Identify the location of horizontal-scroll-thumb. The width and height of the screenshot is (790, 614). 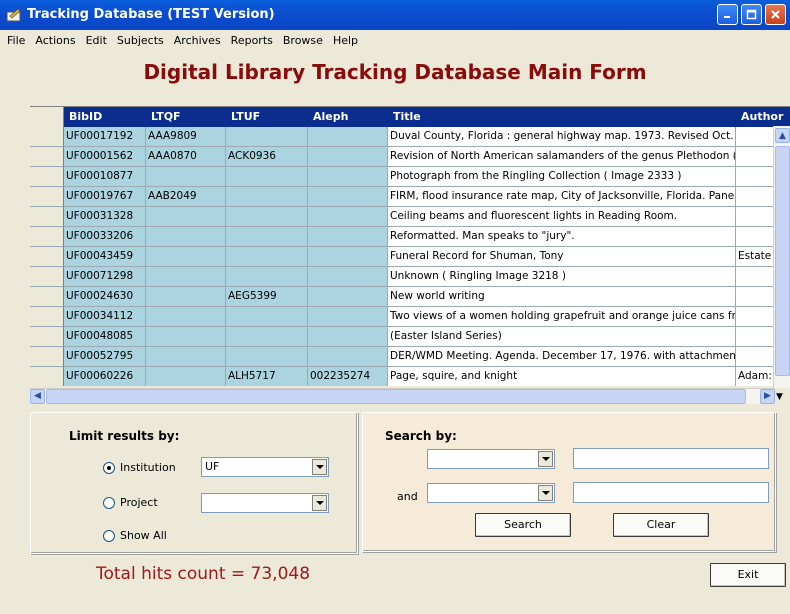
(396, 396).